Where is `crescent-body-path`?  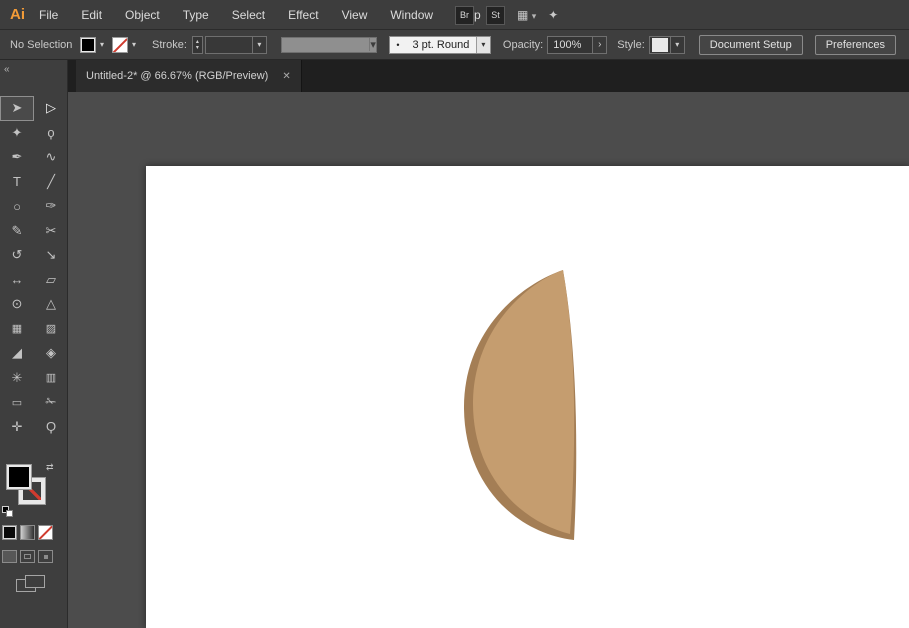 crescent-body-path is located at coordinates (523, 402).